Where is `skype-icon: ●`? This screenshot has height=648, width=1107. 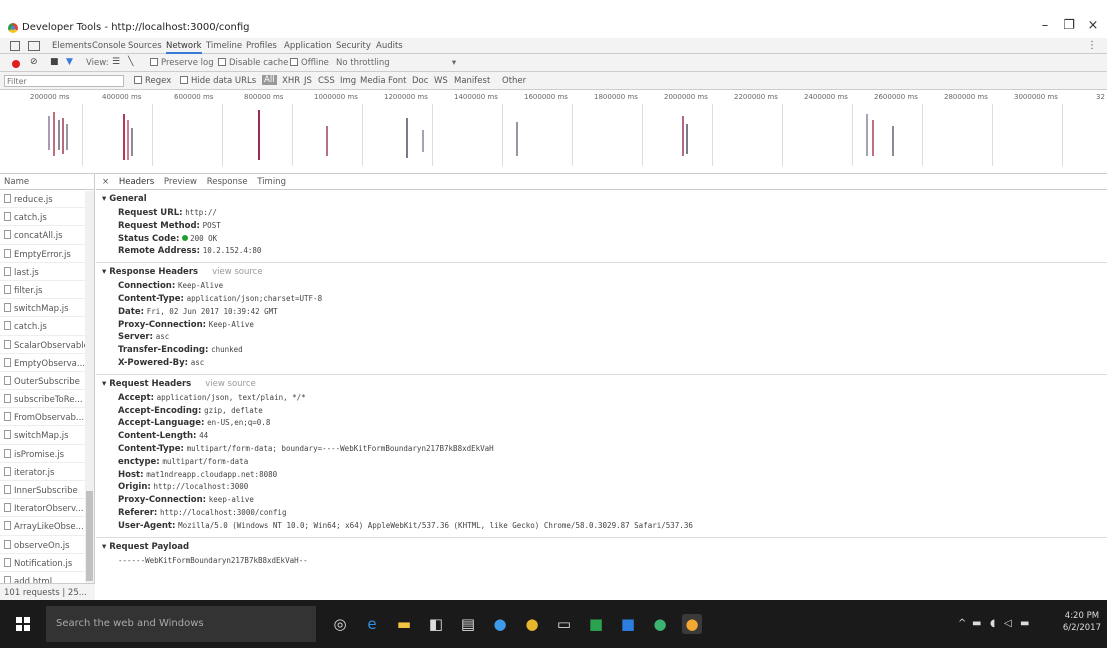
skype-icon: ● is located at coordinates (500, 624).